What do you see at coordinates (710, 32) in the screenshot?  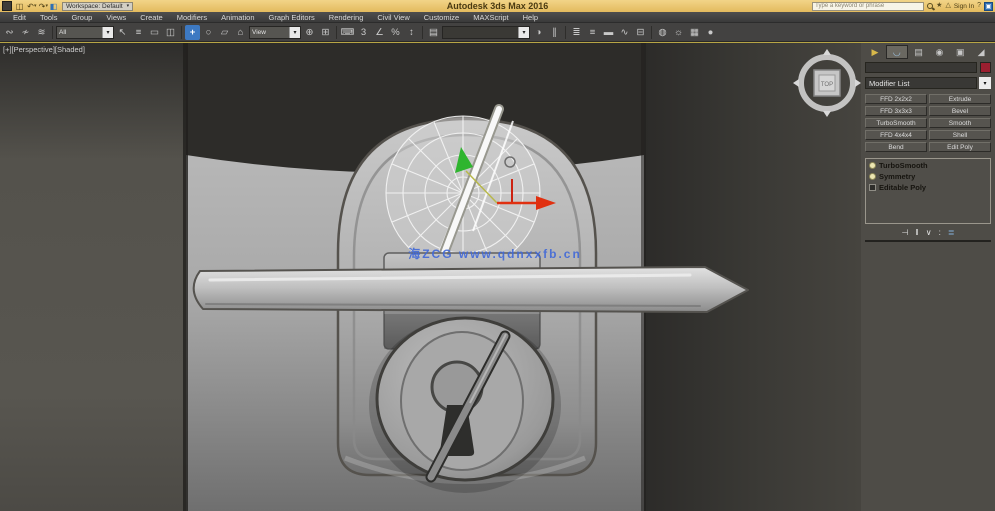 I see `render-production-icon: ●` at bounding box center [710, 32].